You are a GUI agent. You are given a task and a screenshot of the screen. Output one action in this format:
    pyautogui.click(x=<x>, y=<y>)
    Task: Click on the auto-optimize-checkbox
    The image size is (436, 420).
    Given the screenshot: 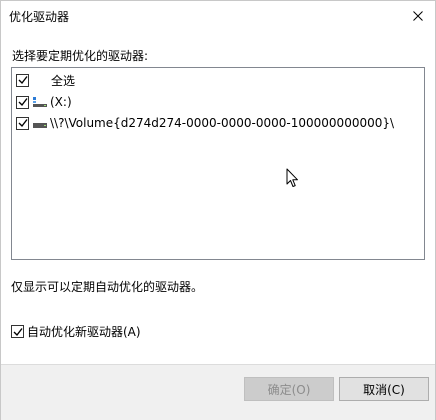 What is the action you would take?
    pyautogui.click(x=17, y=331)
    